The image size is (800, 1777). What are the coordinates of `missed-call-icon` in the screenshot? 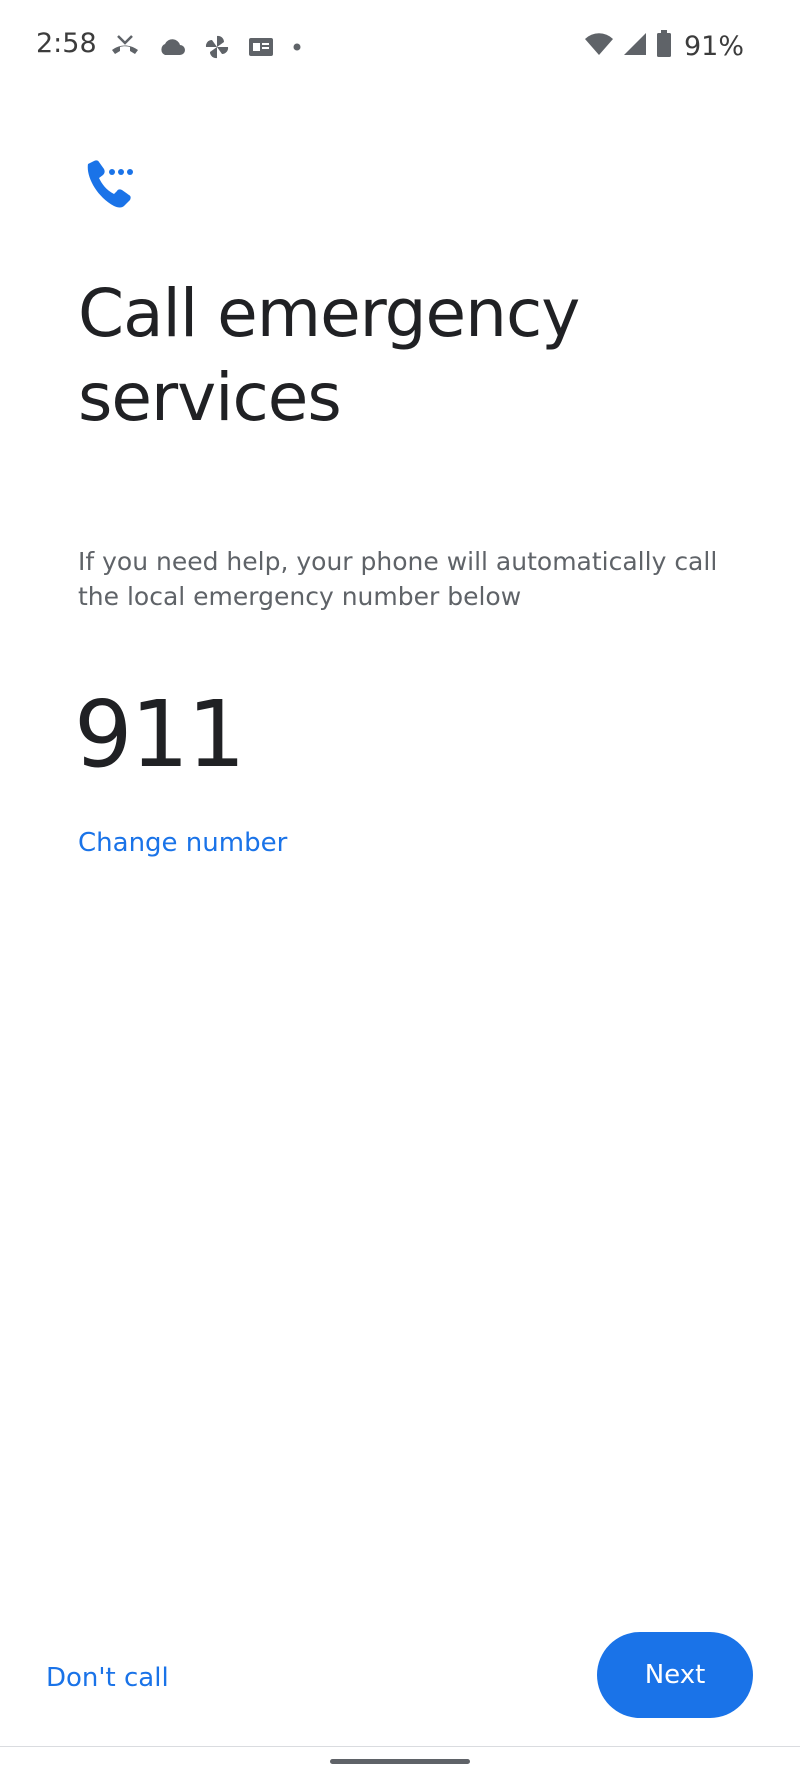 It's located at (125, 47).